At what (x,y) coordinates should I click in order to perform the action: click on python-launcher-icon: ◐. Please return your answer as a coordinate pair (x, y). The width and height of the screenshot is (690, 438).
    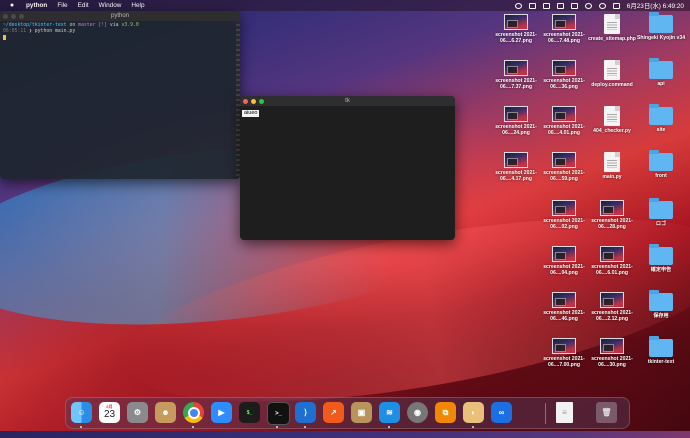
    Looking at the image, I should click on (473, 412).